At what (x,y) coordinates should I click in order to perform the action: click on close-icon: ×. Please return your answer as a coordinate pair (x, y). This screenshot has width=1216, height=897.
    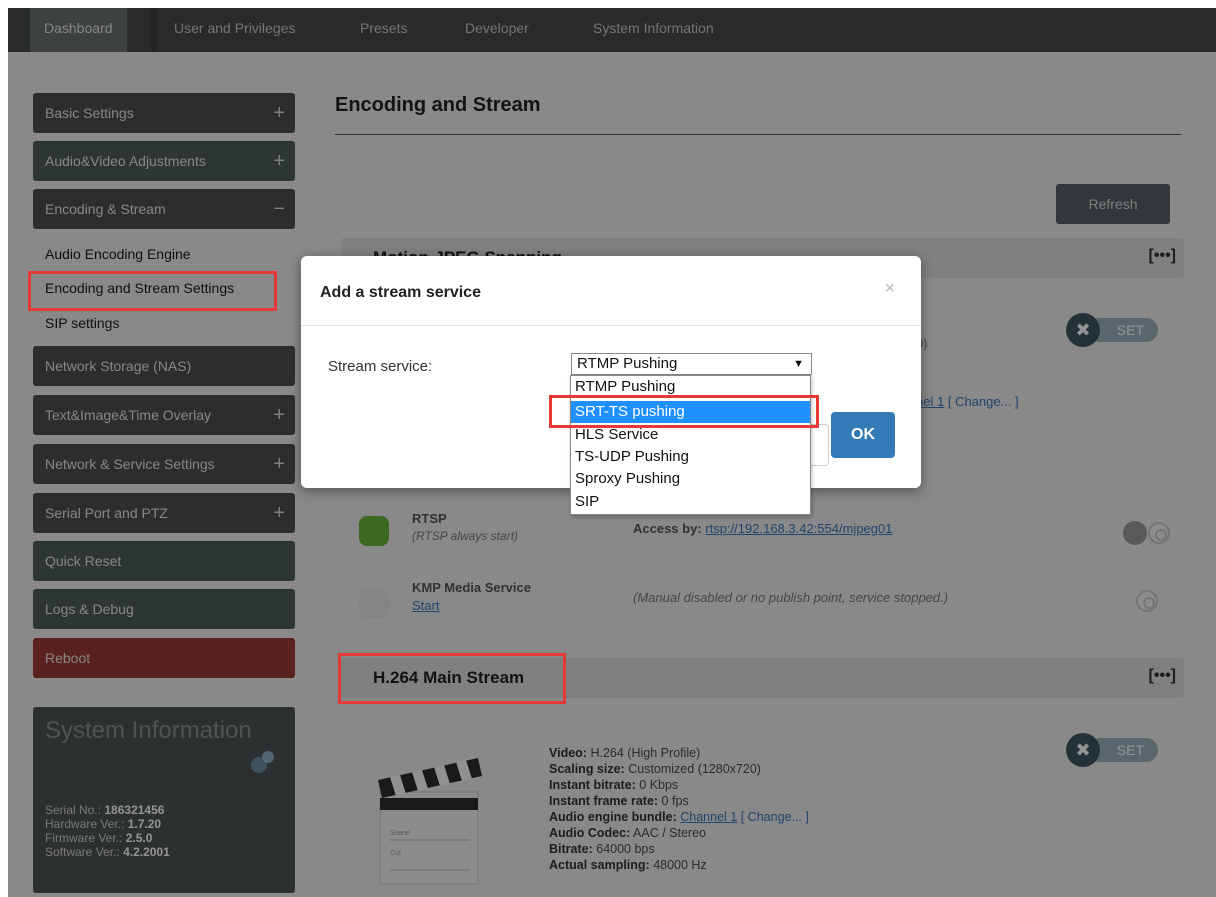
    Looking at the image, I should click on (889, 288).